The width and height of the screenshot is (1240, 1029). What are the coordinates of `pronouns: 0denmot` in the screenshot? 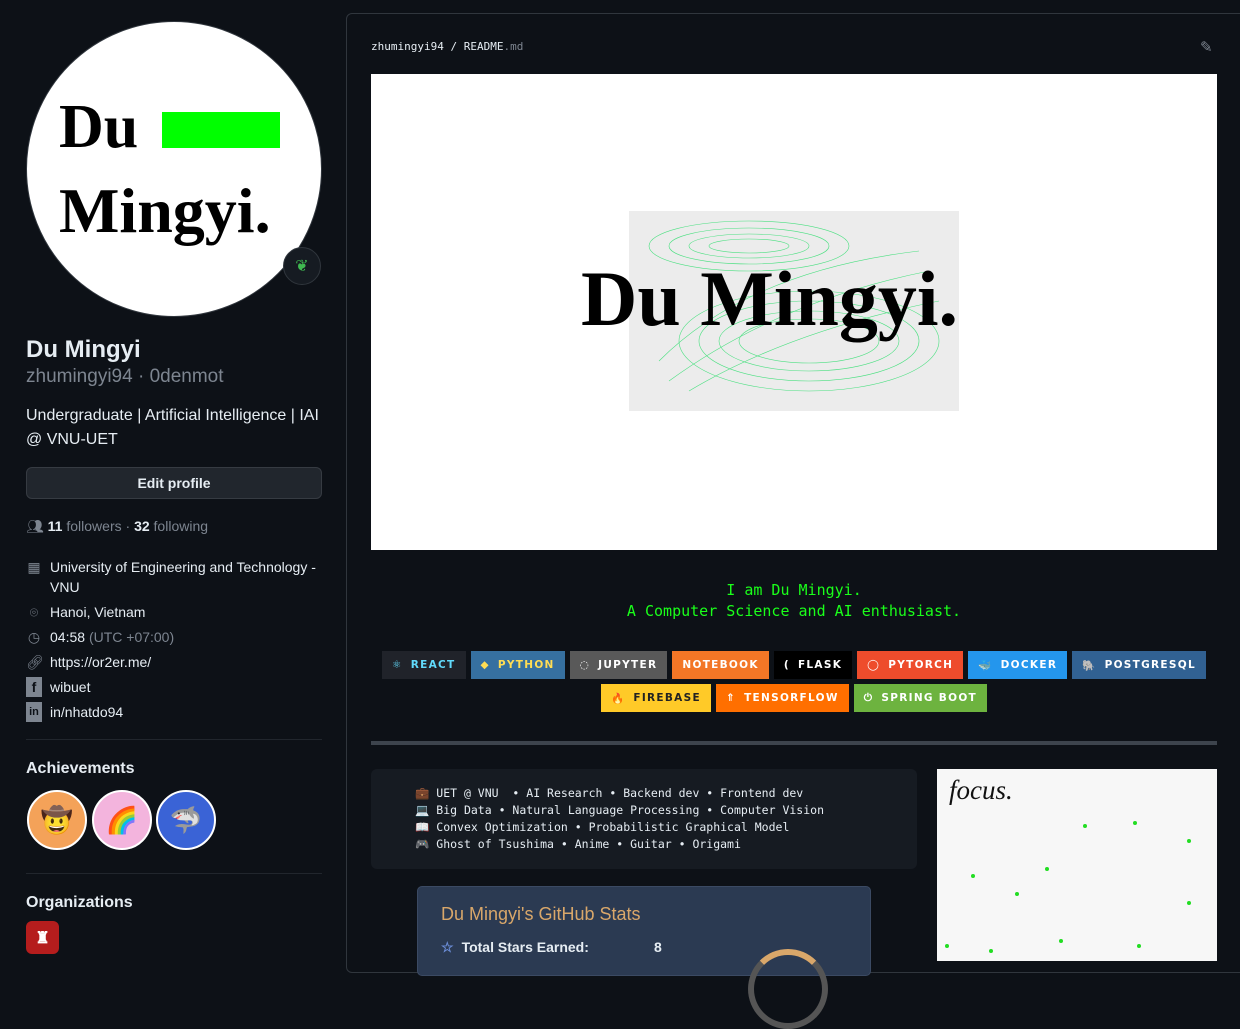 It's located at (186, 376).